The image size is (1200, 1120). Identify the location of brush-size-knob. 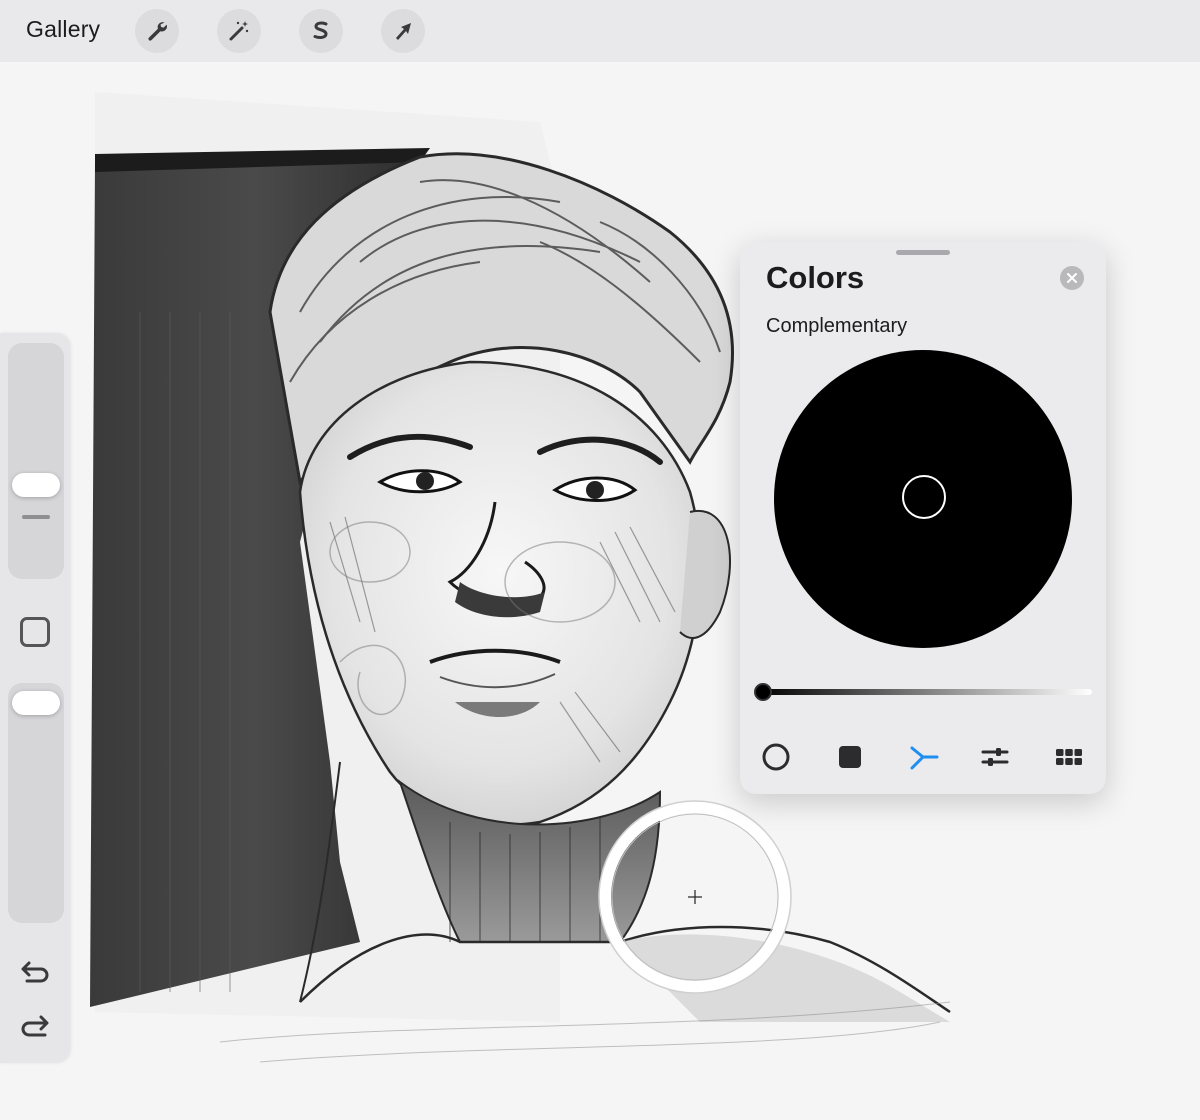
(36, 485).